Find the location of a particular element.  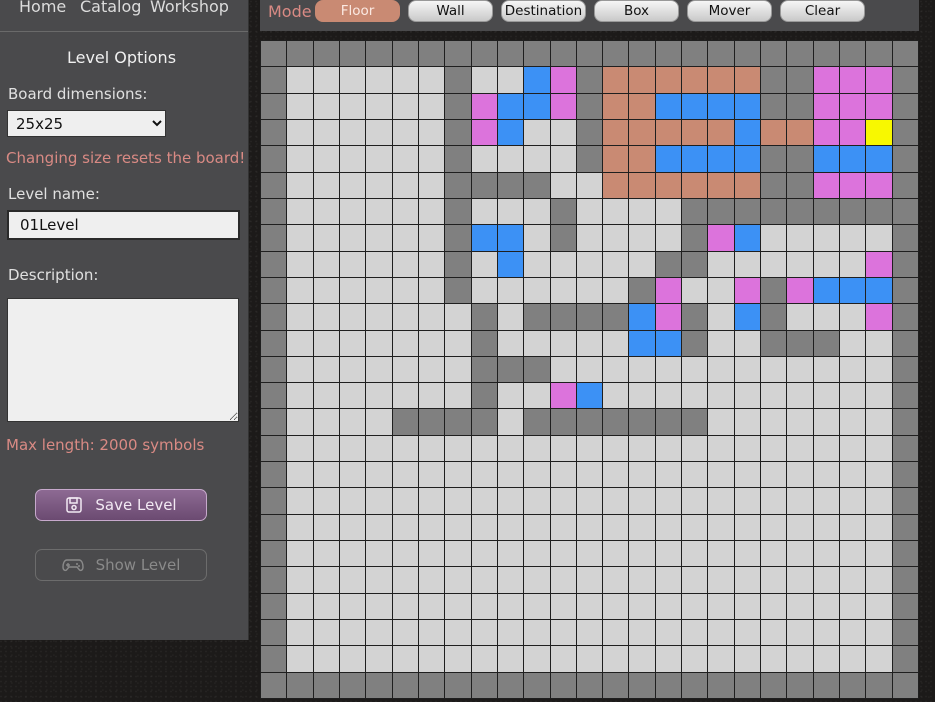

description-textarea is located at coordinates (123, 360).